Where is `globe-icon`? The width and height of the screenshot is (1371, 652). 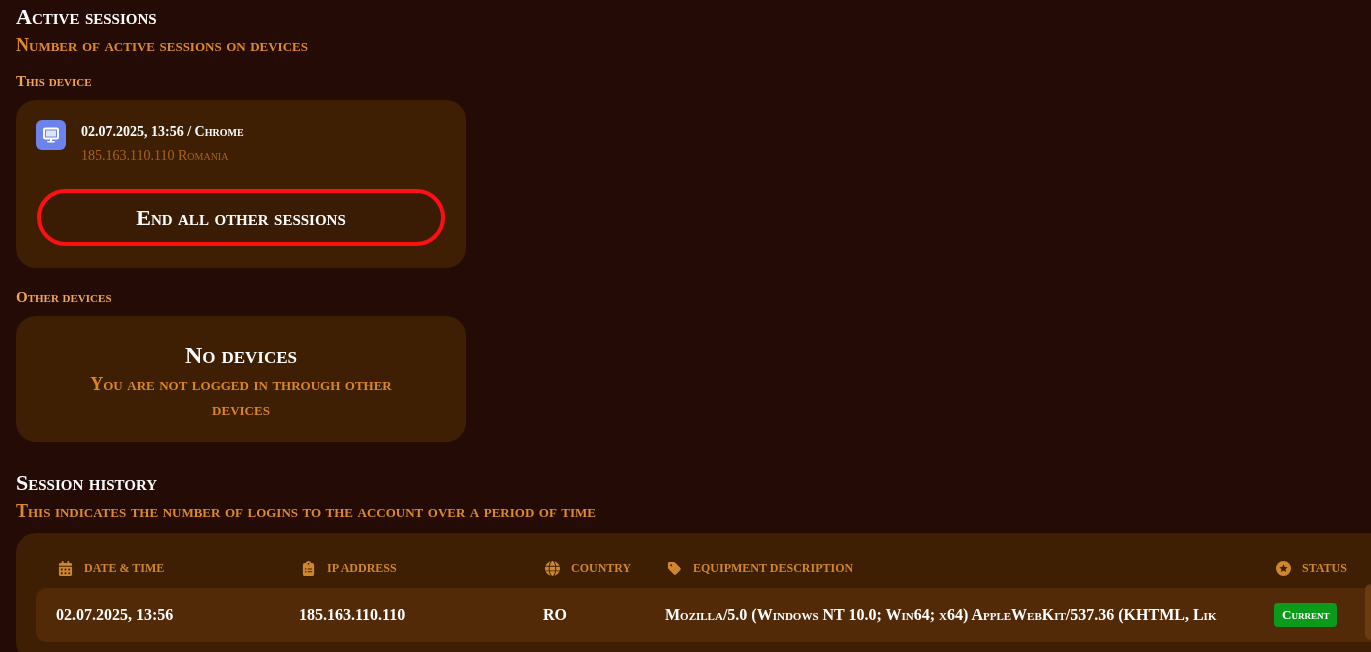
globe-icon is located at coordinates (552, 568).